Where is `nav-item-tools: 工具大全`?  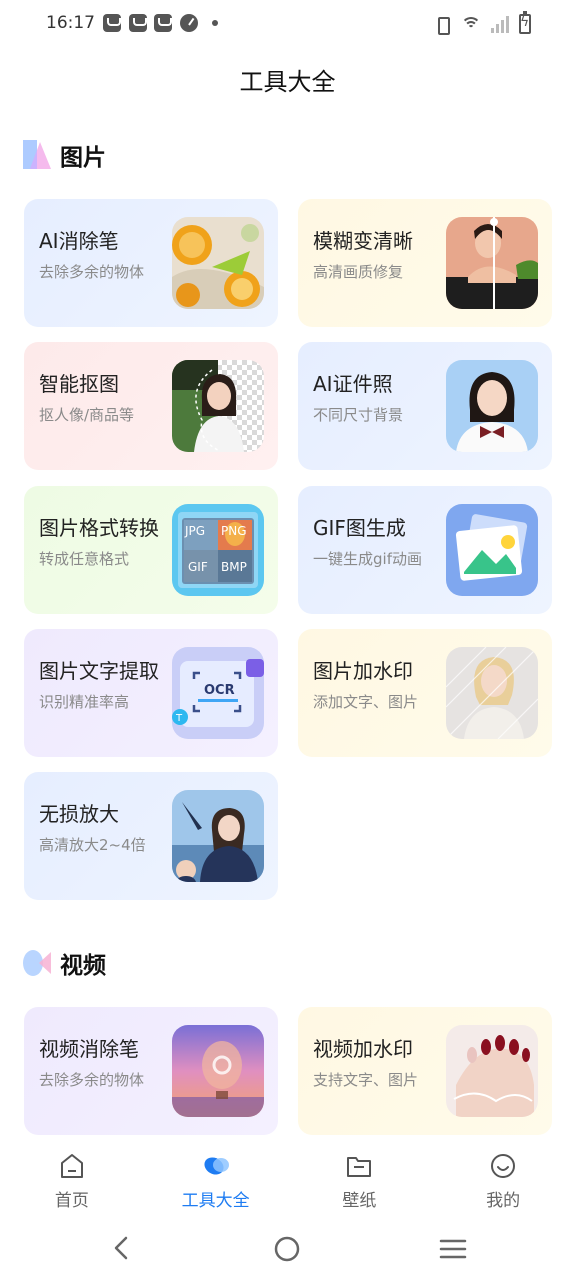
nav-item-tools: 工具大全 is located at coordinates (216, 1180).